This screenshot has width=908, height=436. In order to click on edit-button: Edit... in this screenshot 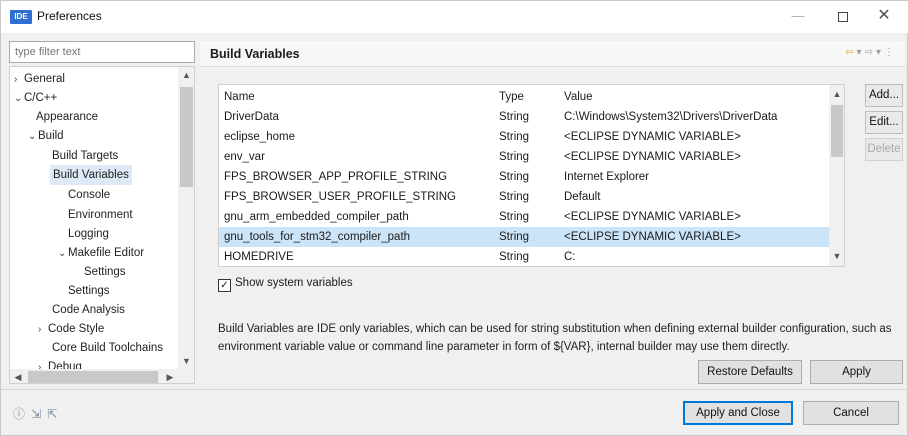, I will do `click(884, 122)`.